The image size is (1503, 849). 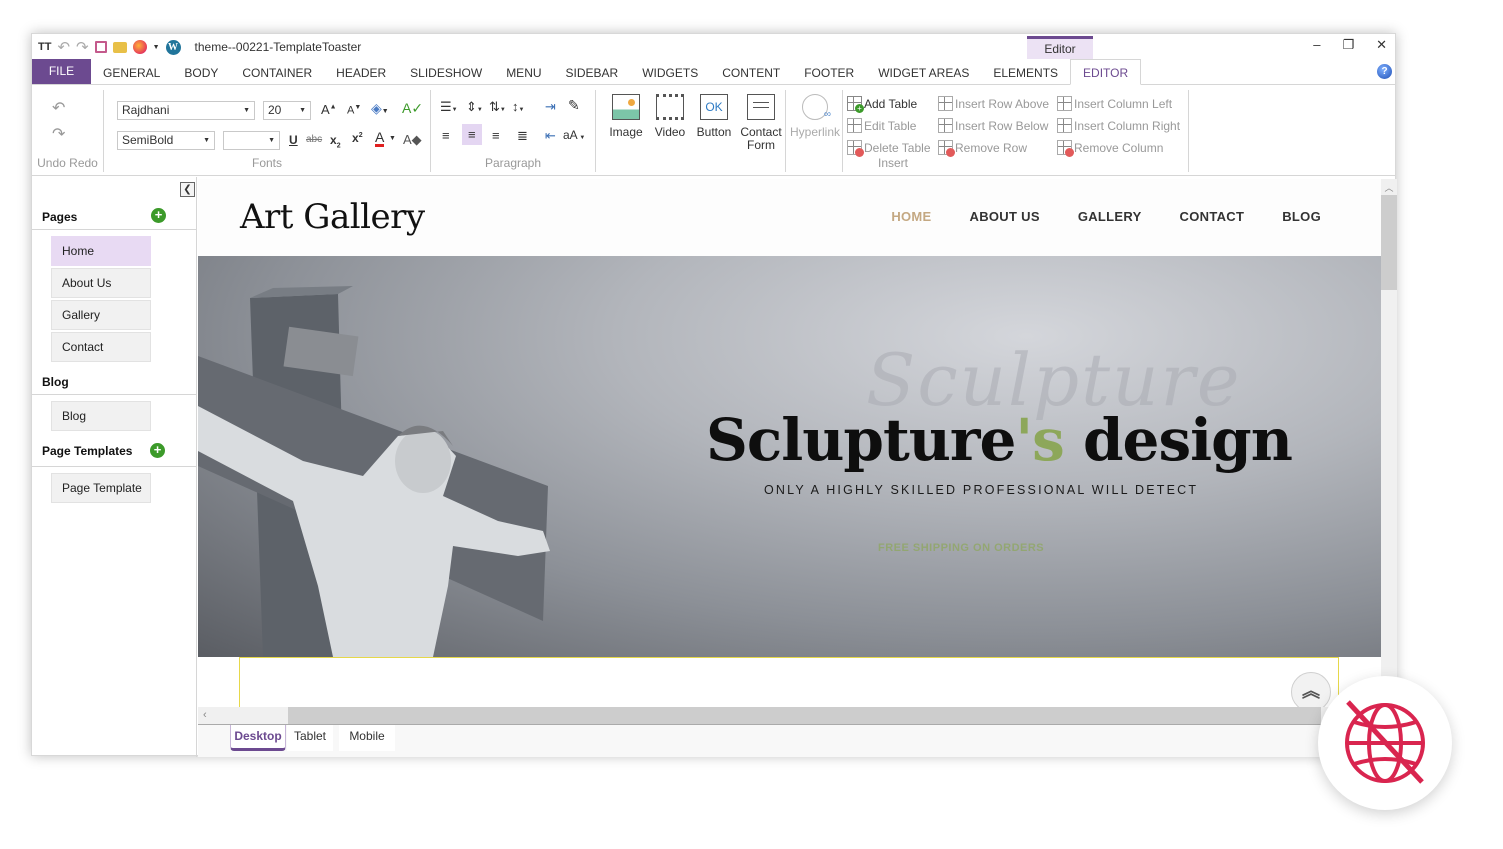 I want to click on outdent-icon: ⇤, so click(x=550, y=136).